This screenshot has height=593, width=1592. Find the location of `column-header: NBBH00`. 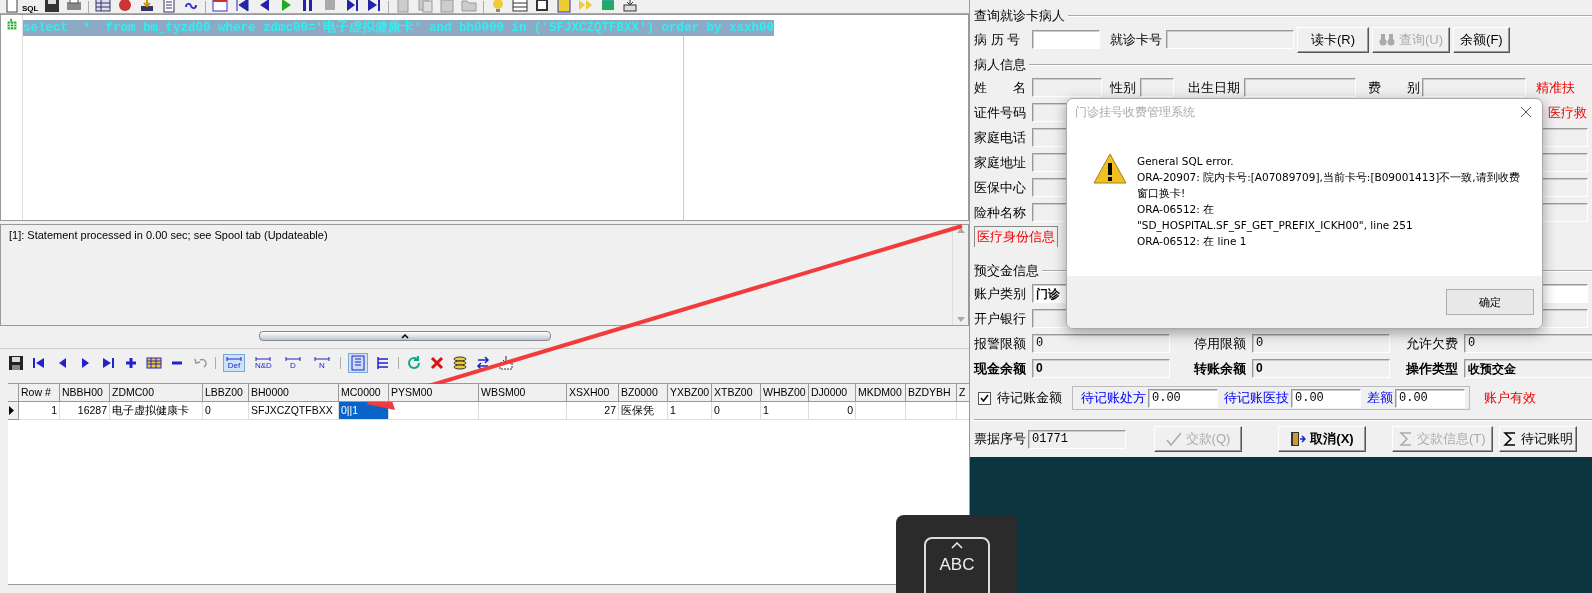

column-header: NBBH00 is located at coordinates (85, 393).